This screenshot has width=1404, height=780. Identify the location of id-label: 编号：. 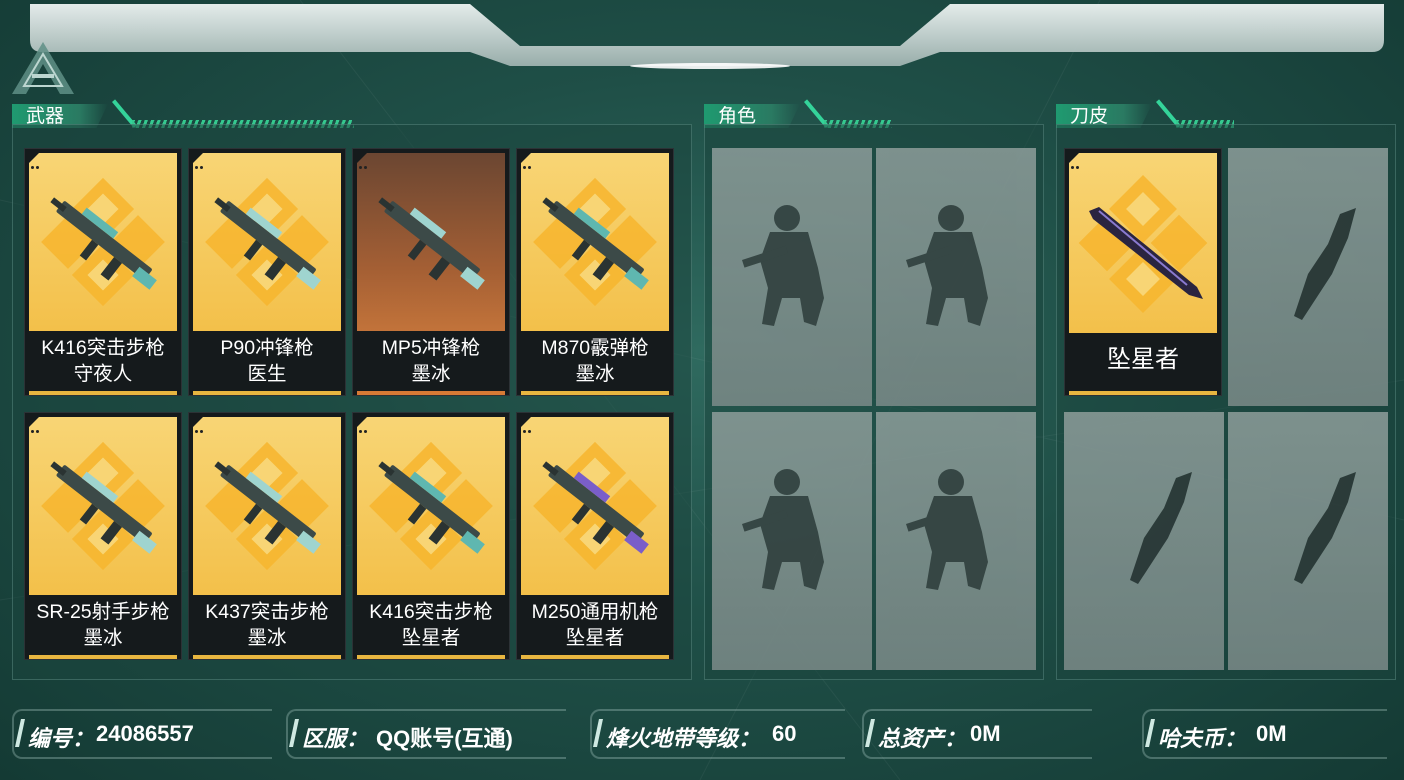
(61, 738).